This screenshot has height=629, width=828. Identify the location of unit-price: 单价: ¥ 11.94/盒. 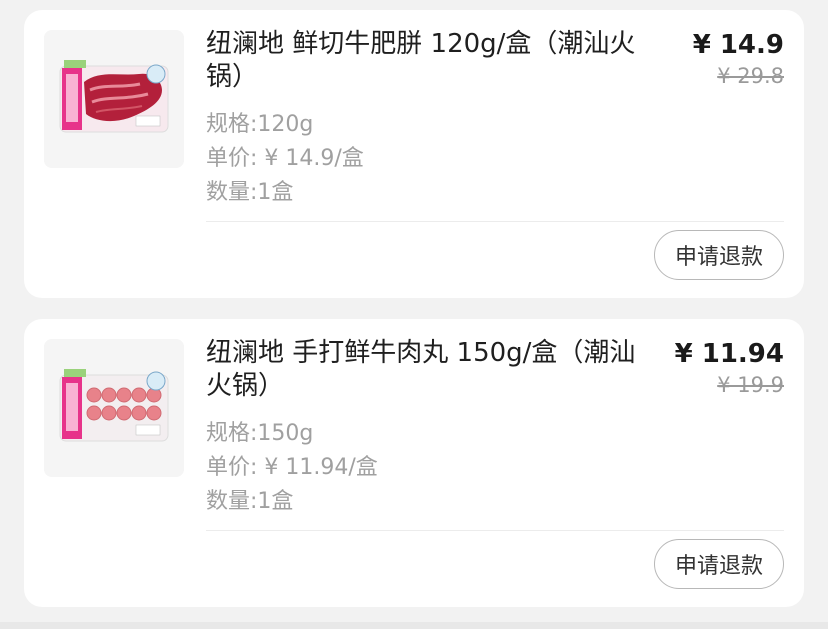
(292, 467).